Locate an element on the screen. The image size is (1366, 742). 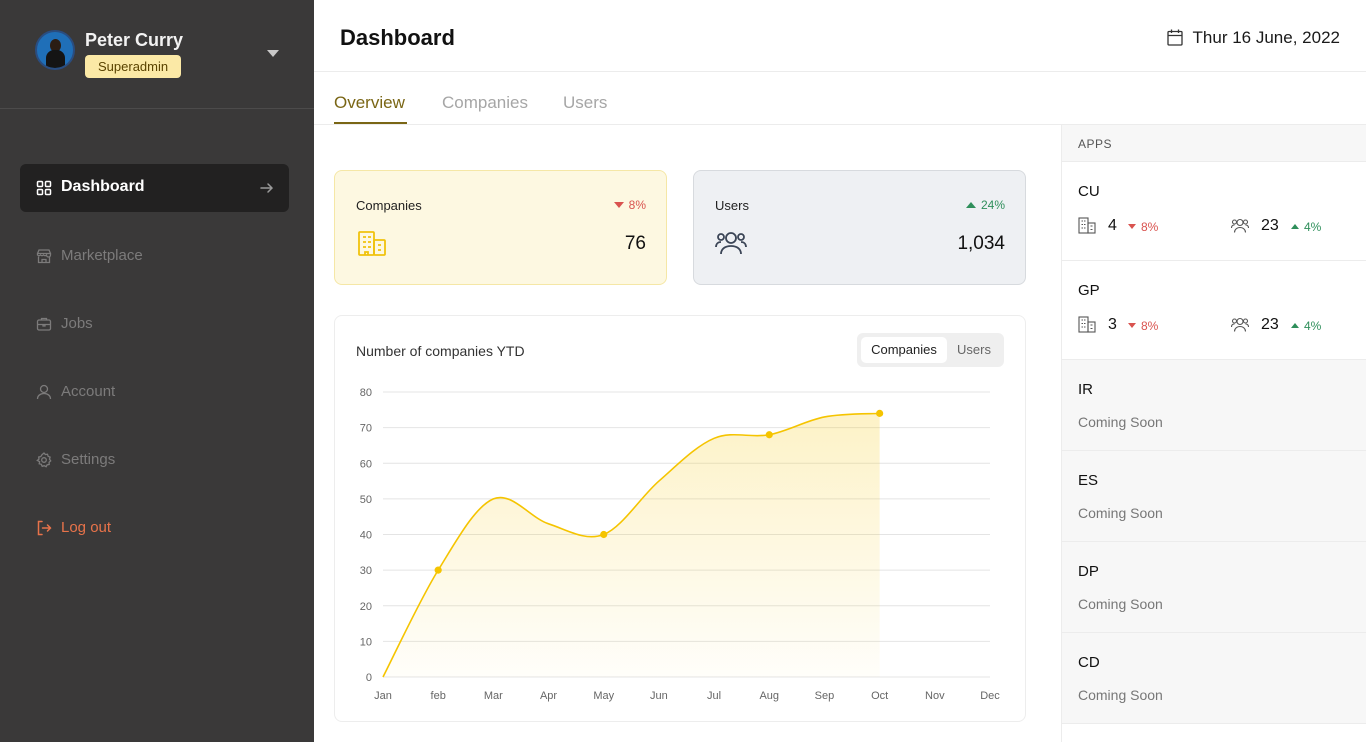
x-tick-label: Nov is located at coordinates (935, 696).